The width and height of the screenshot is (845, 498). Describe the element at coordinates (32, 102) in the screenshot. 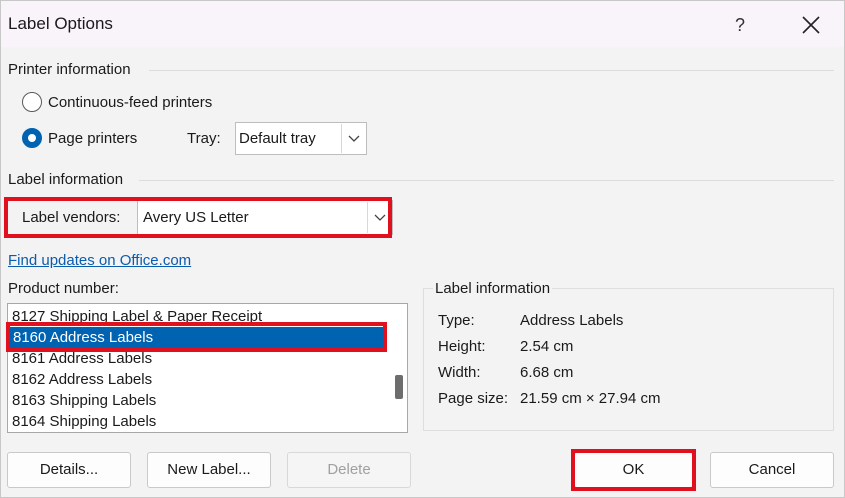

I see `continuous-feed-radio` at that location.